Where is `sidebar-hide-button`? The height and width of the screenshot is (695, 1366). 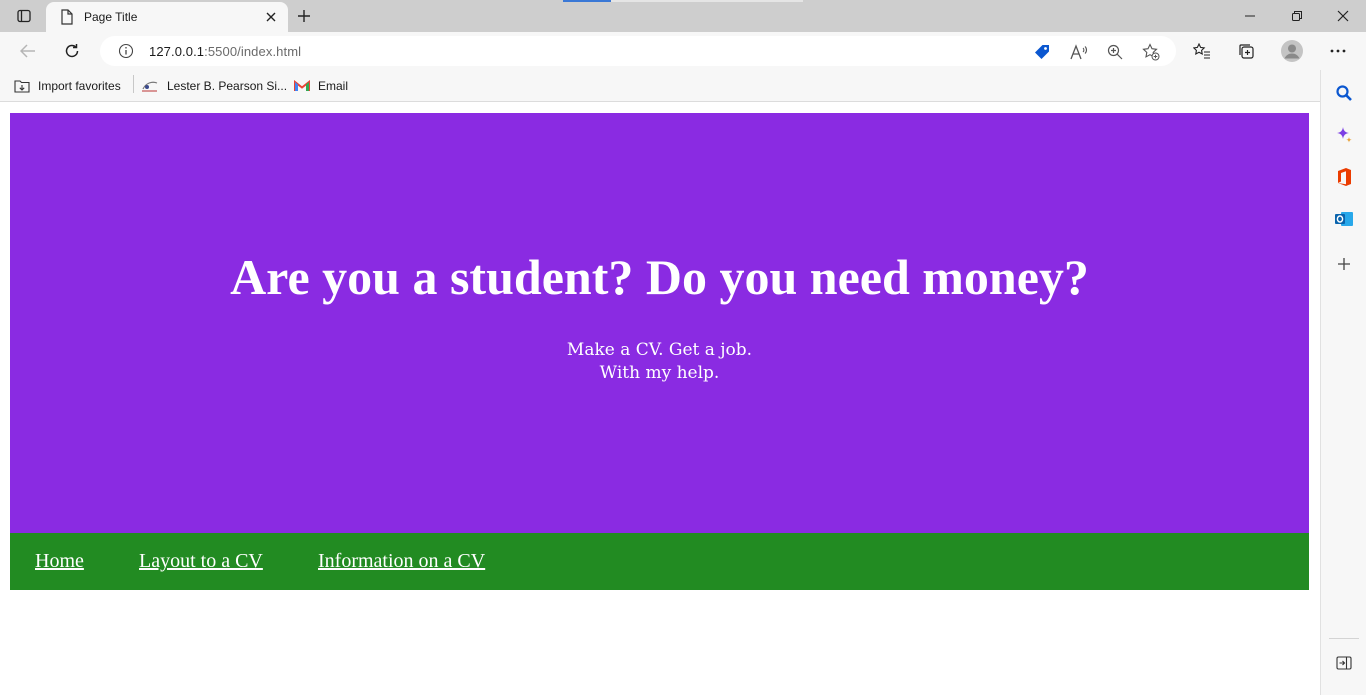 sidebar-hide-button is located at coordinates (1344, 663).